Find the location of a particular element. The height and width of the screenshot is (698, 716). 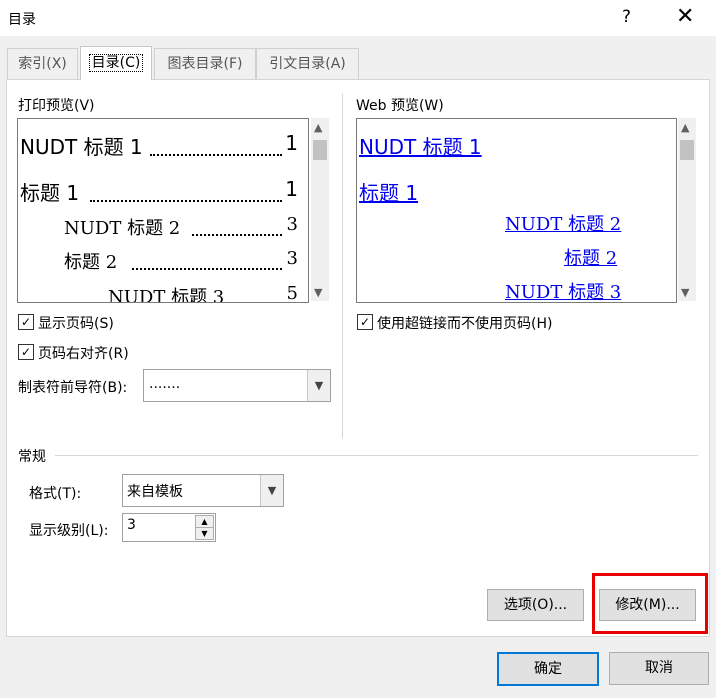

tab-citations-label: 引文目录(A) is located at coordinates (307, 64).